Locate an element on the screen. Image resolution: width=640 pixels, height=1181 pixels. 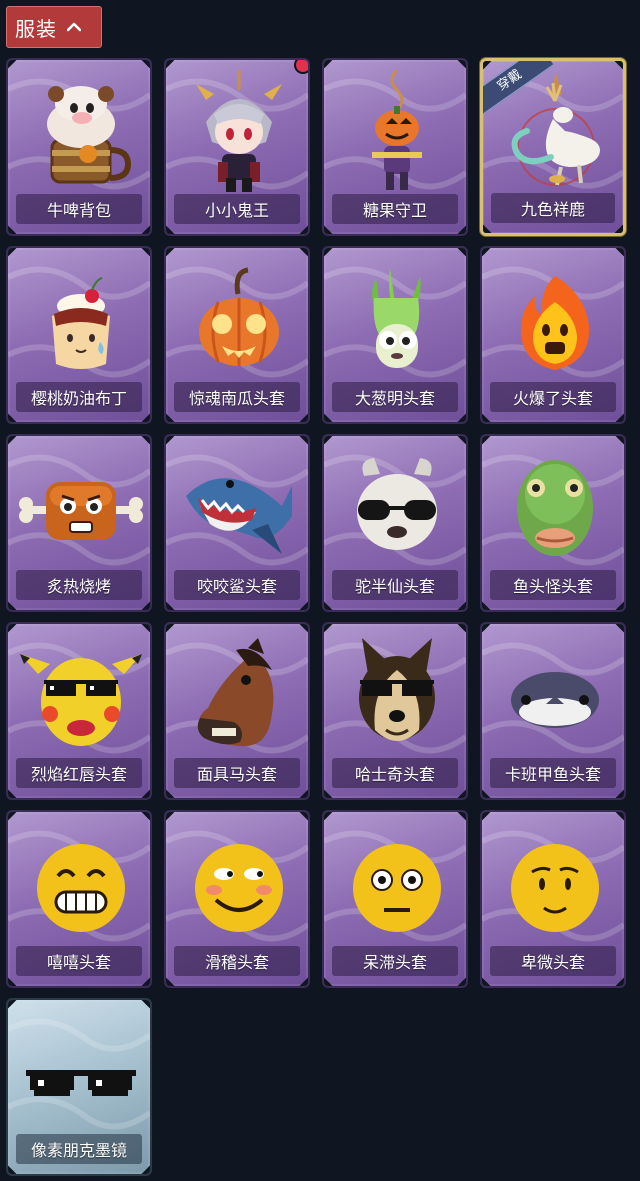
yellow-mouse-head-icon is located at coordinates (79, 698).